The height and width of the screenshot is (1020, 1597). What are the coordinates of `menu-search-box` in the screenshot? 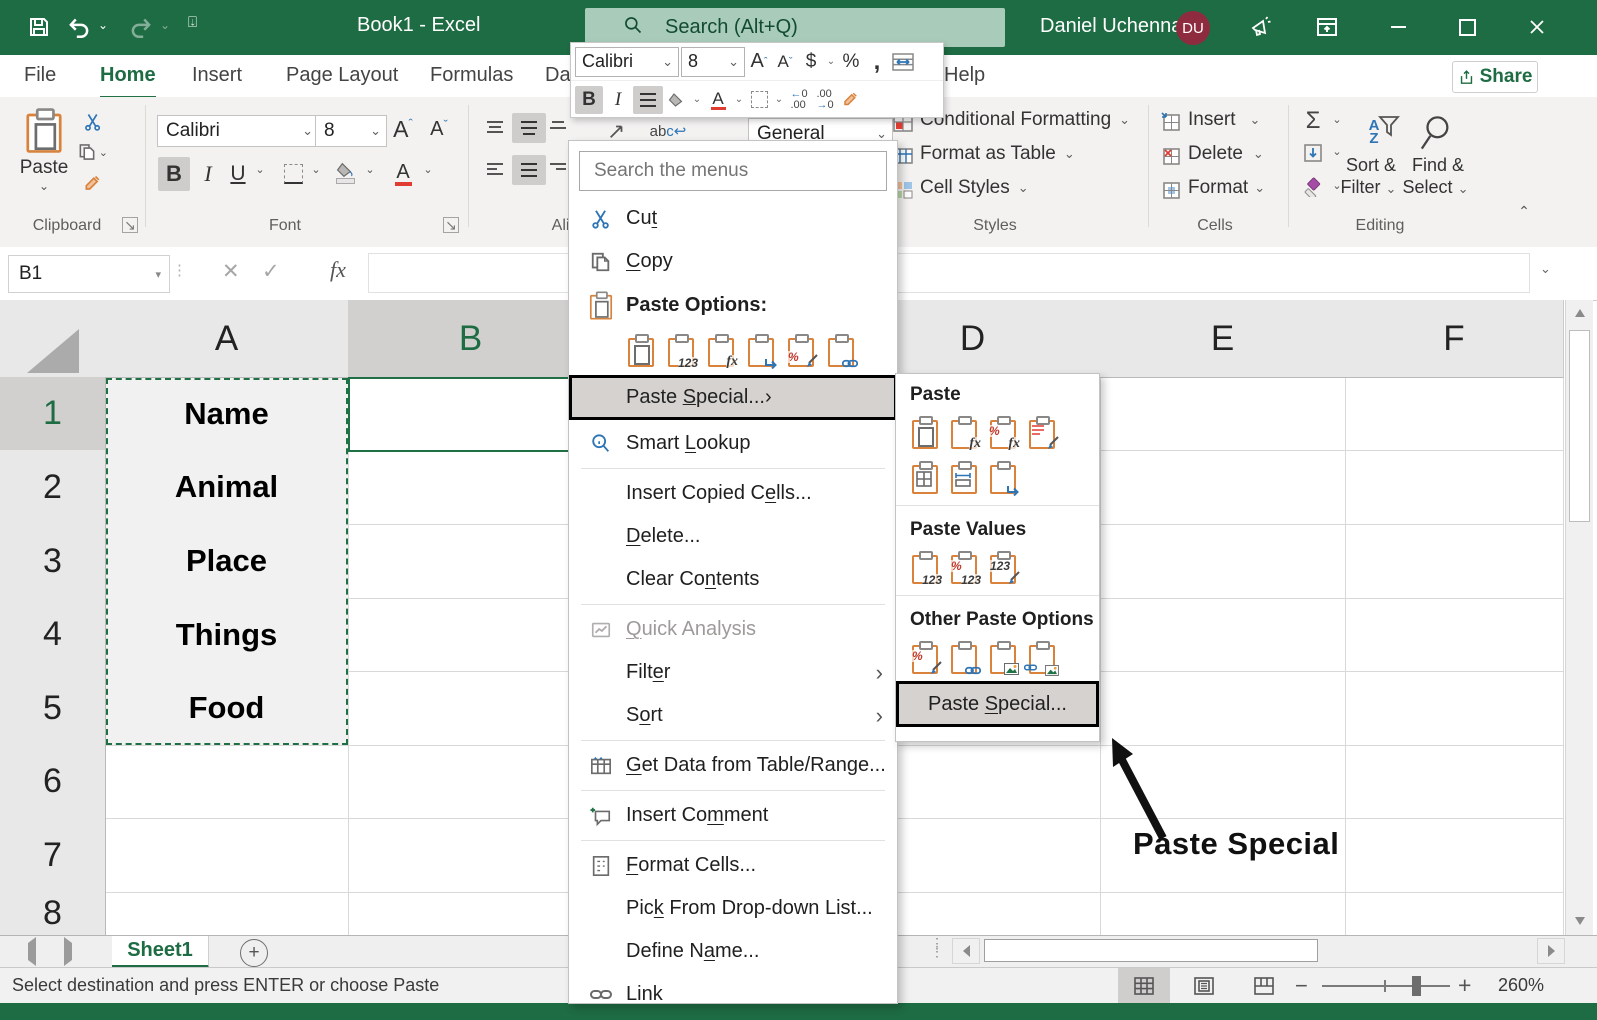 It's located at (733, 171).